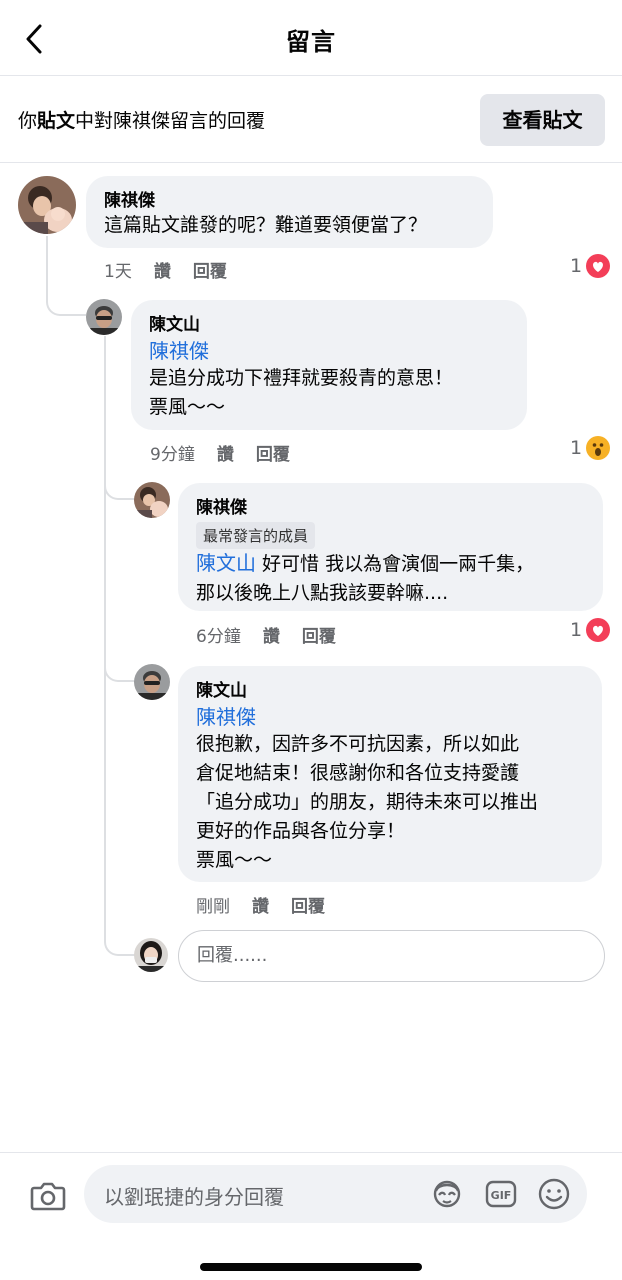 The height and width of the screenshot is (1280, 622). What do you see at coordinates (172, 455) in the screenshot?
I see `timestamp: 9分鐘` at bounding box center [172, 455].